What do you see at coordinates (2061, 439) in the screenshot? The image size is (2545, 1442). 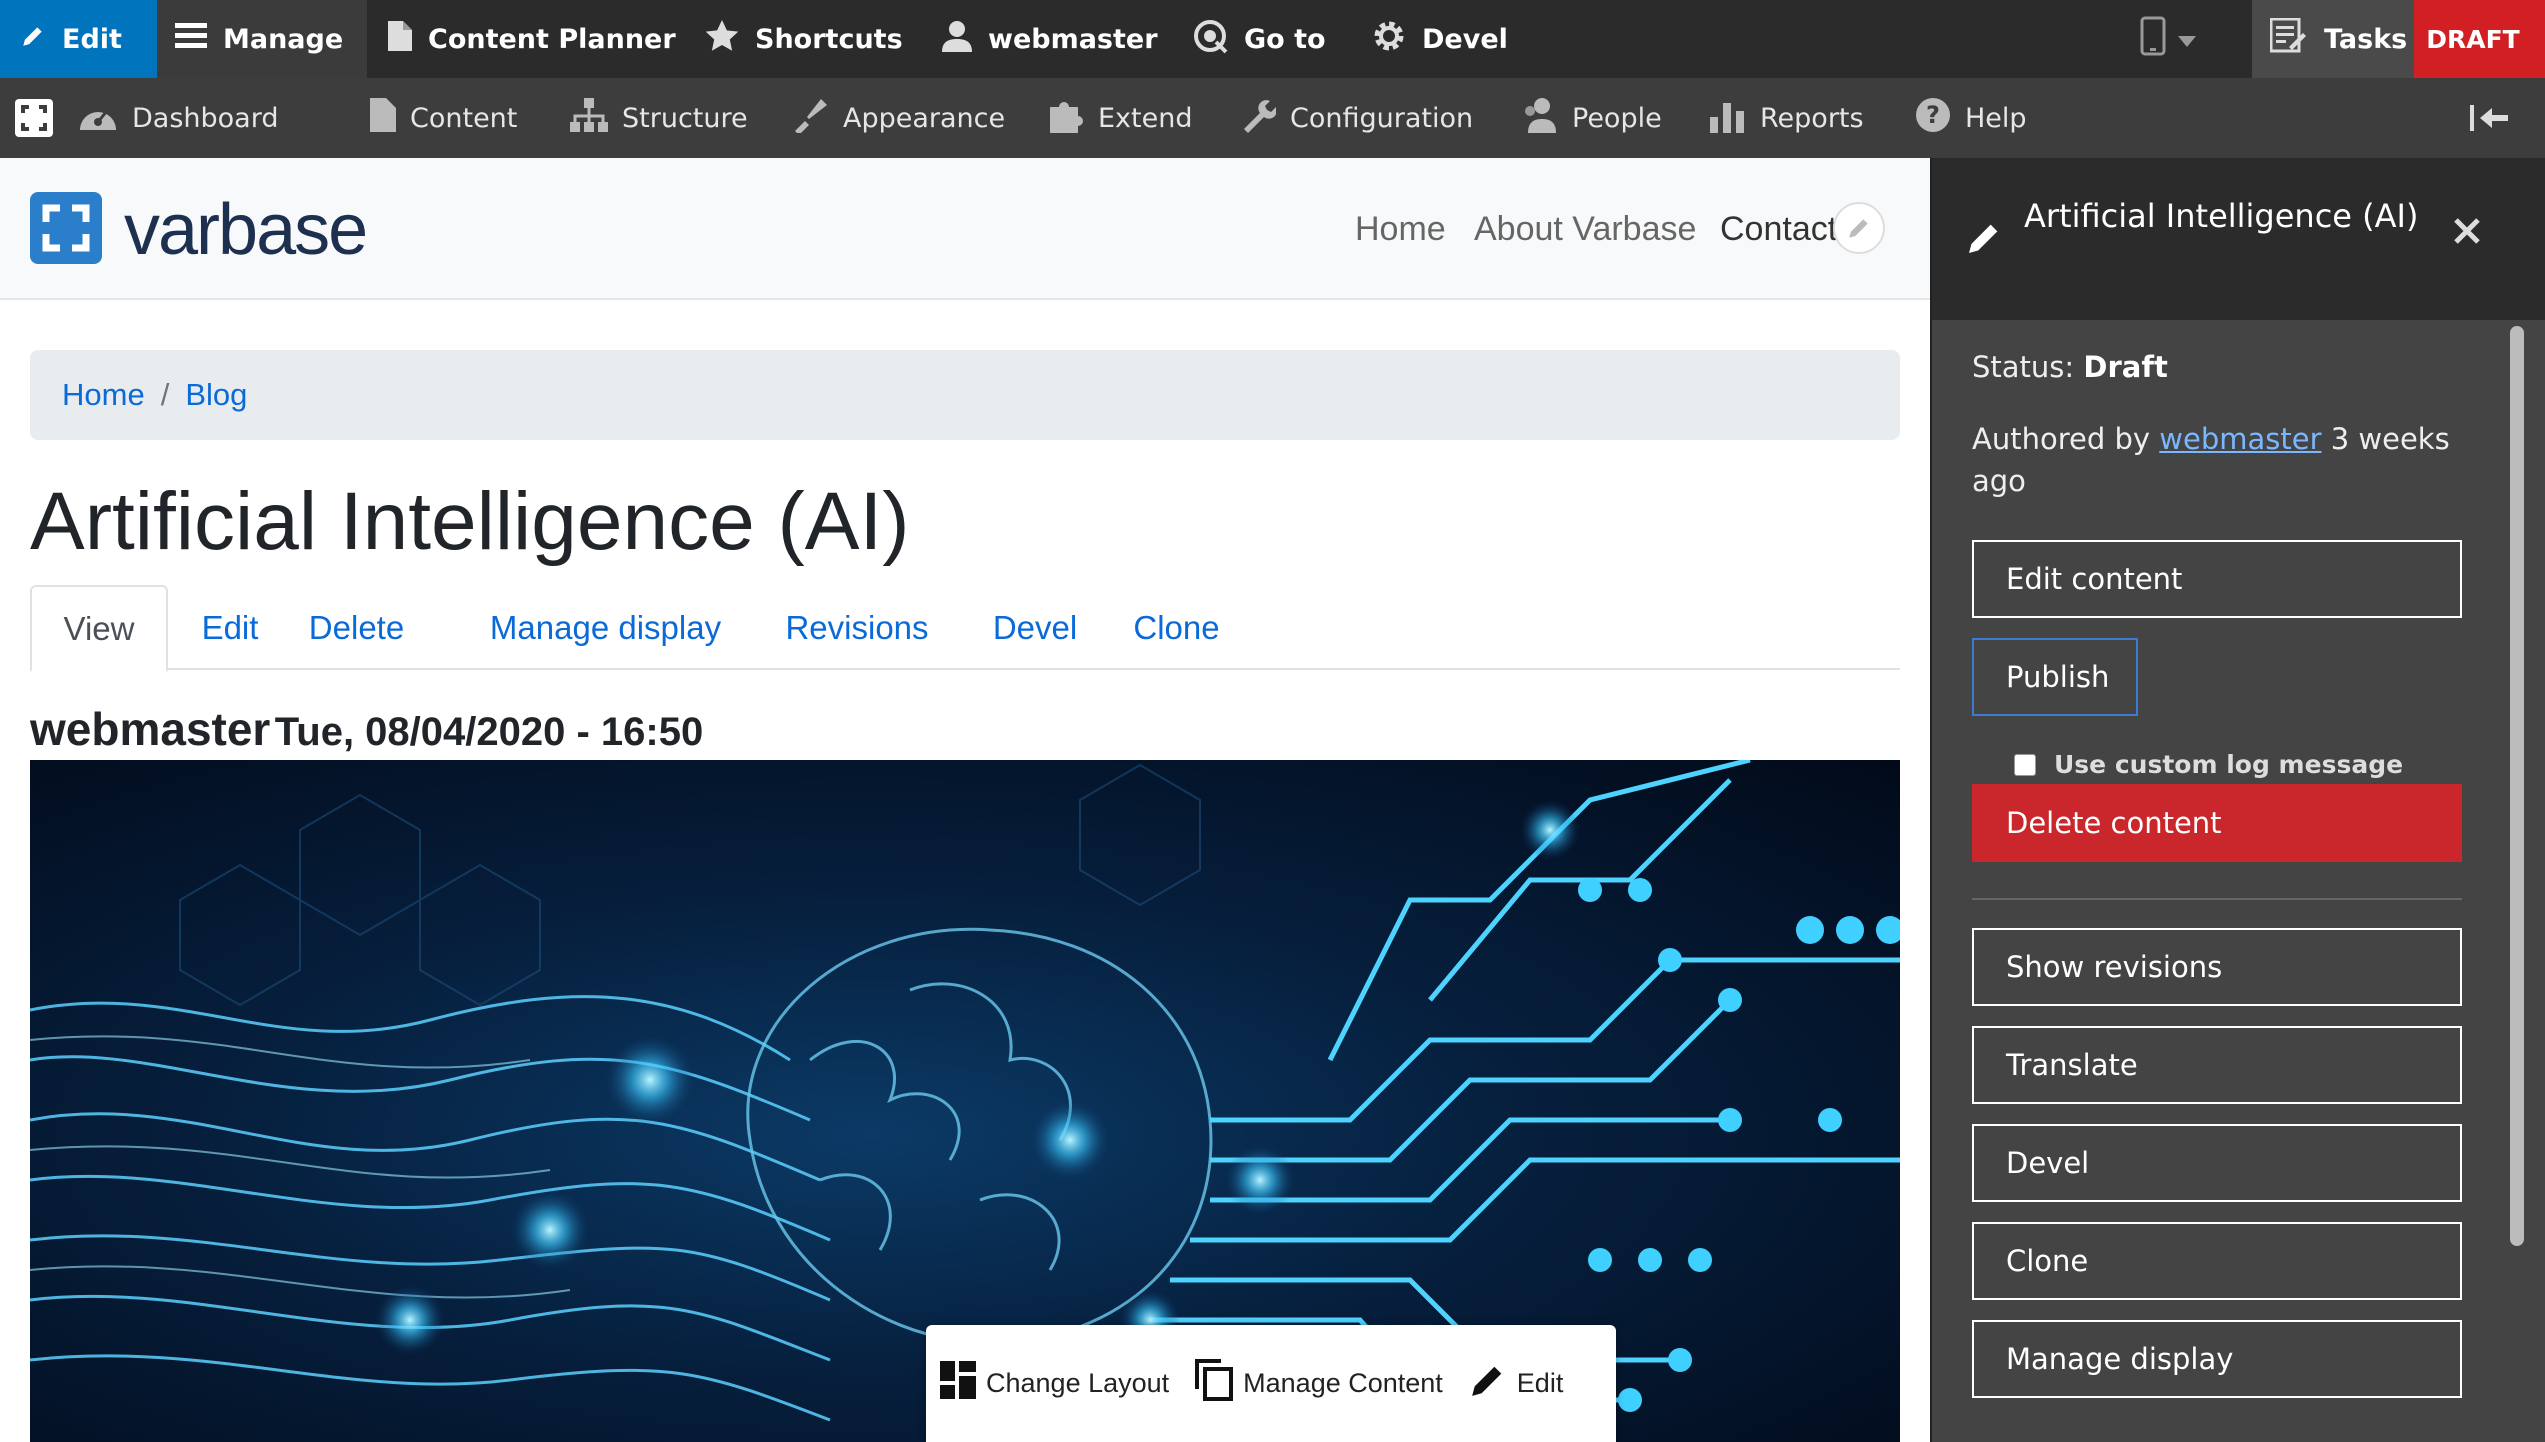 I see `authored-prefix: Authored by` at bounding box center [2061, 439].